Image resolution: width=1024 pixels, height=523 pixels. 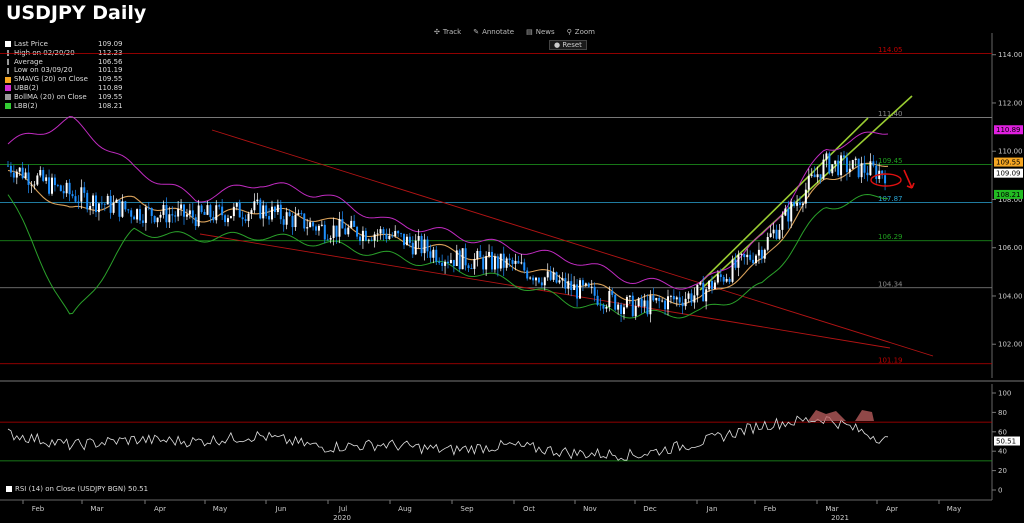 What do you see at coordinates (1010, 248) in the screenshot?
I see `price-tick-label: 106.00` at bounding box center [1010, 248].